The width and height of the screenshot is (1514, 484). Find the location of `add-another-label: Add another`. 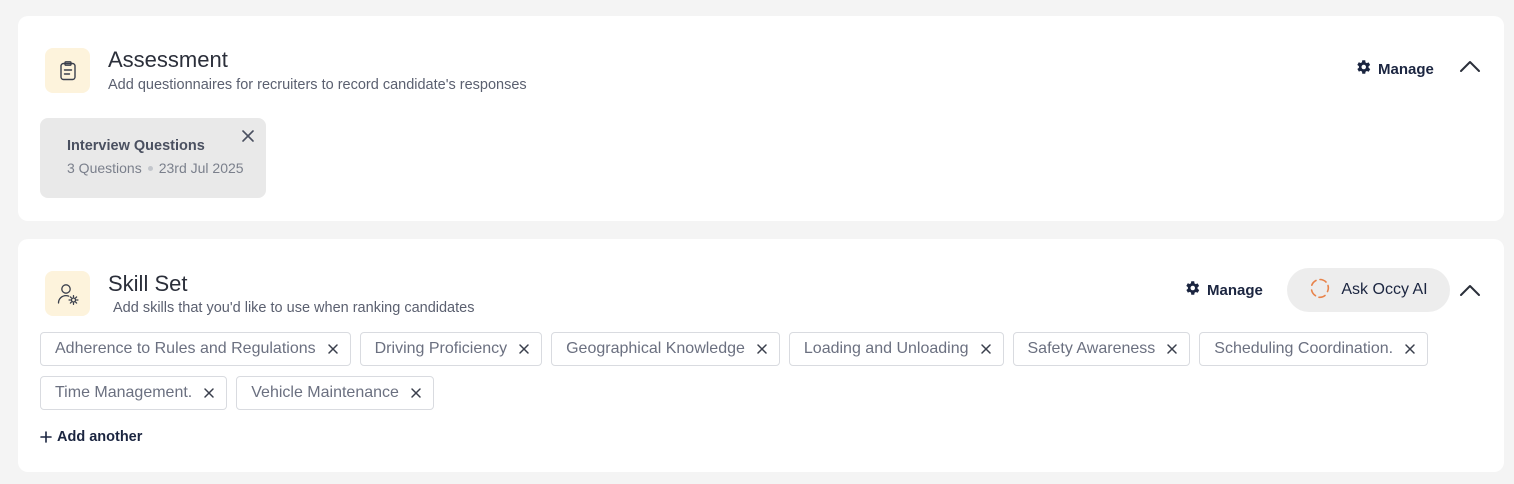

add-another-label: Add another is located at coordinates (100, 437).